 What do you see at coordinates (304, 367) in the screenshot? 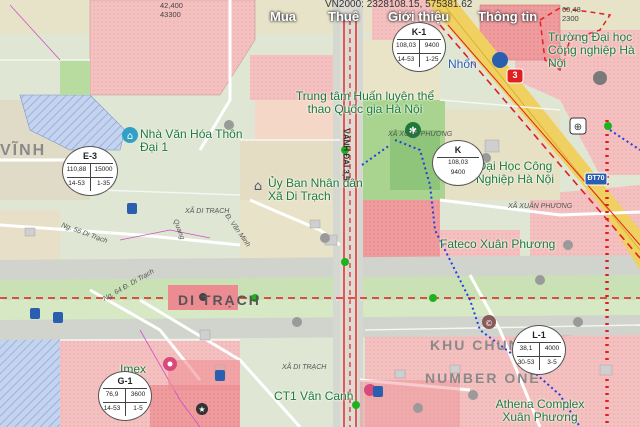
I see `label-xa-di-trach-2: XÃ DI TRẠCH` at bounding box center [304, 367].